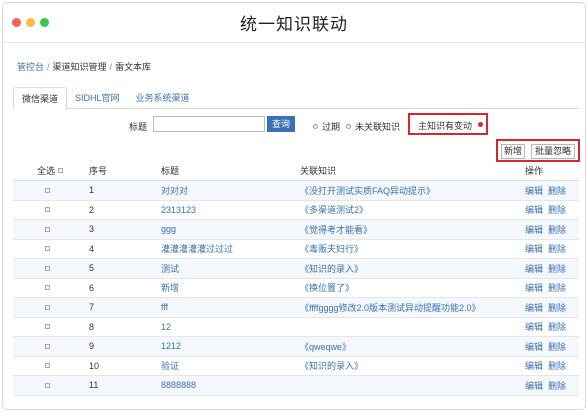 The image size is (588, 412). What do you see at coordinates (174, 190) in the screenshot?
I see `row-title-link: 对对对` at bounding box center [174, 190].